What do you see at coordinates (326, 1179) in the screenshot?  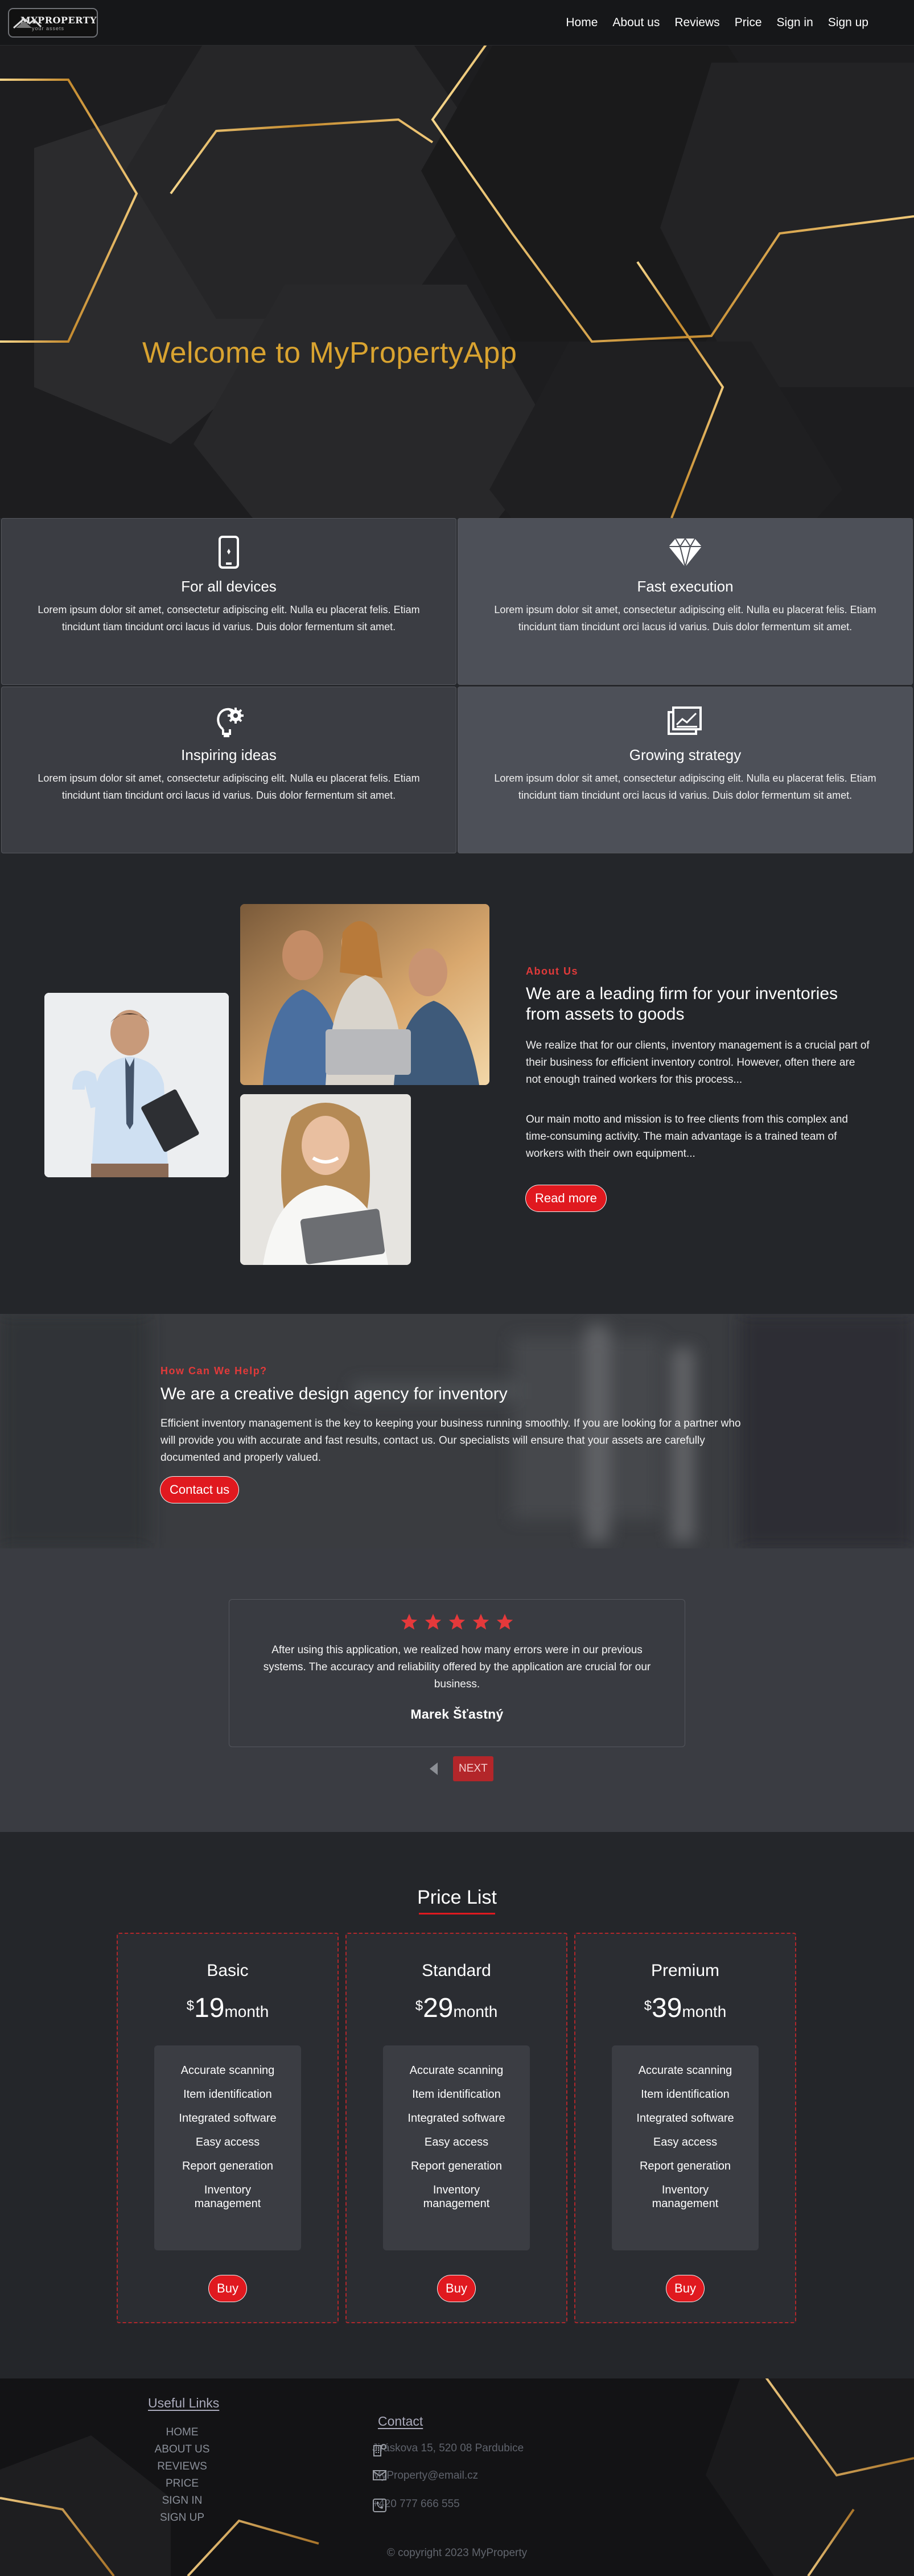 I see `woman-with-laptop-photo` at bounding box center [326, 1179].